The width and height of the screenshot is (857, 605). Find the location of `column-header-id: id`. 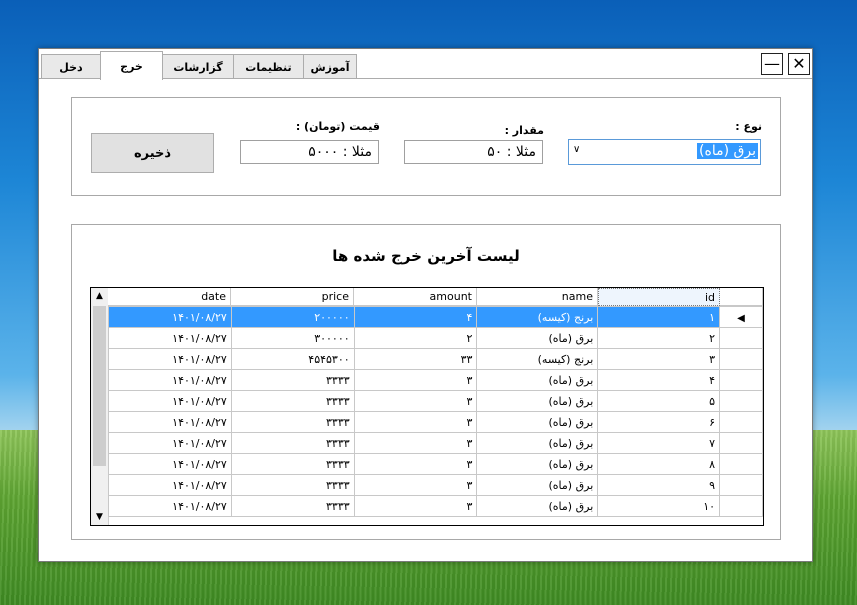

column-header-id: id is located at coordinates (659, 297).